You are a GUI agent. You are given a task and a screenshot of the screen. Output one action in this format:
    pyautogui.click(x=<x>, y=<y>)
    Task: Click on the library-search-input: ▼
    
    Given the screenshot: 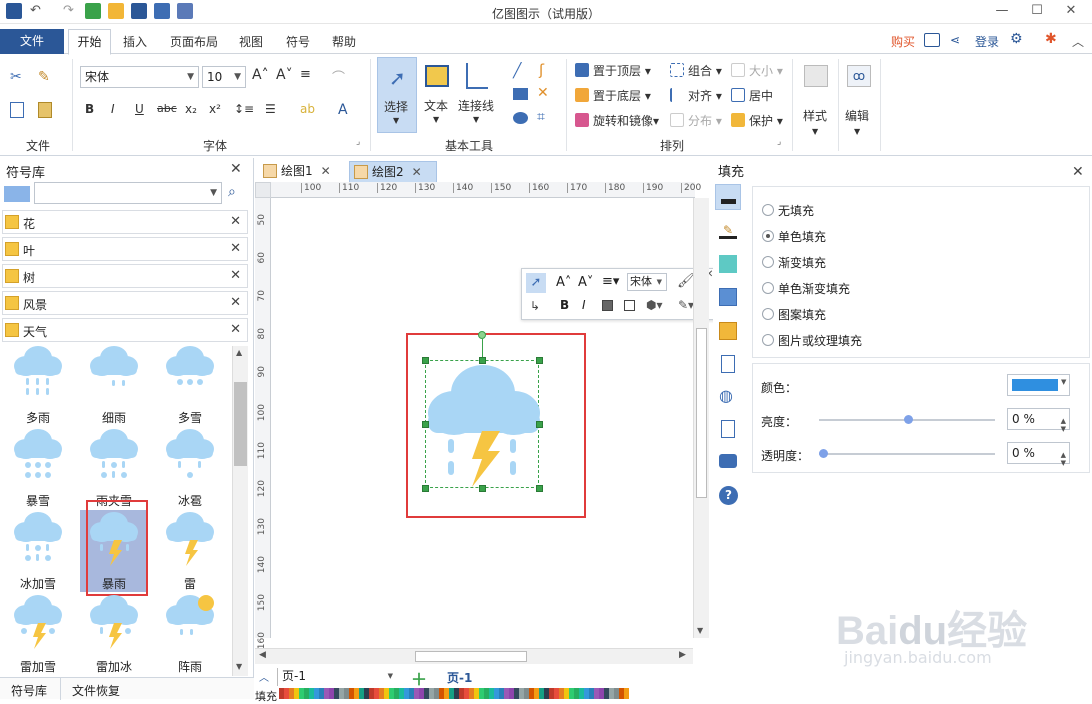 What is the action you would take?
    pyautogui.click(x=128, y=193)
    